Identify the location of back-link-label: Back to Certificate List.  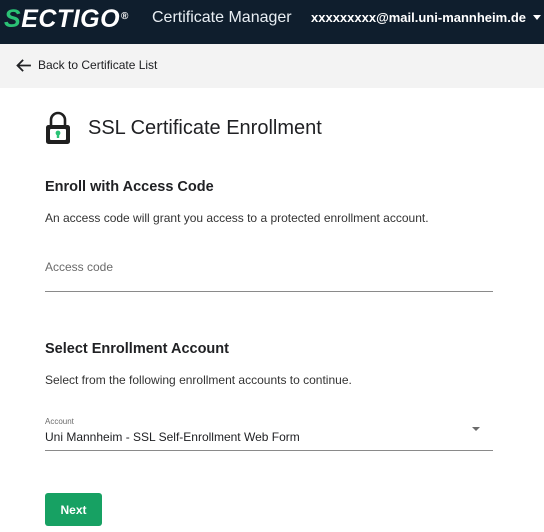
(98, 65).